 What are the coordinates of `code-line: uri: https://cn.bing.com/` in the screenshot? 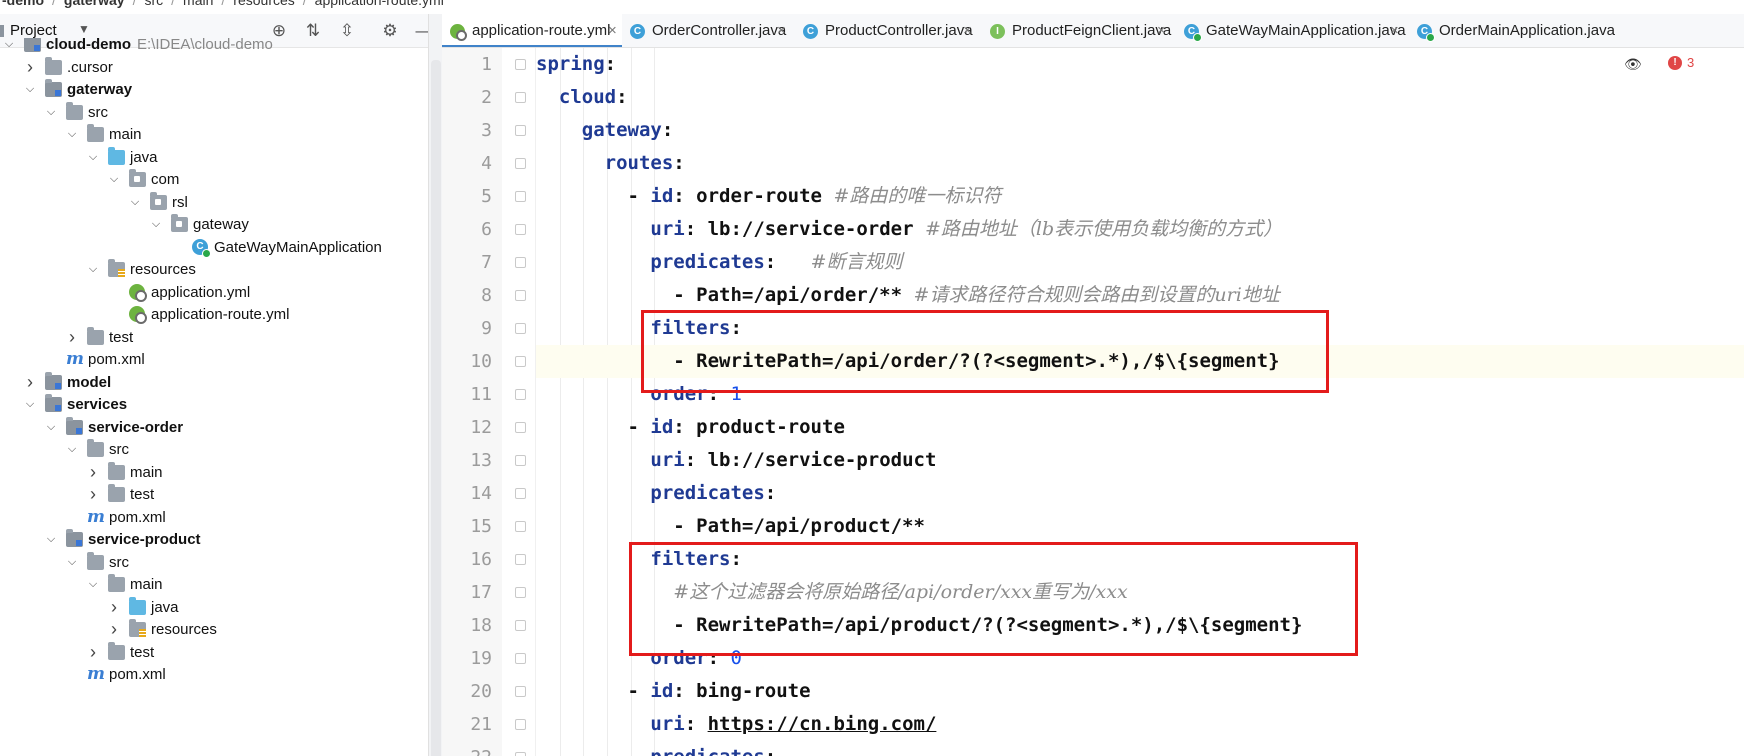 It's located at (1140, 724).